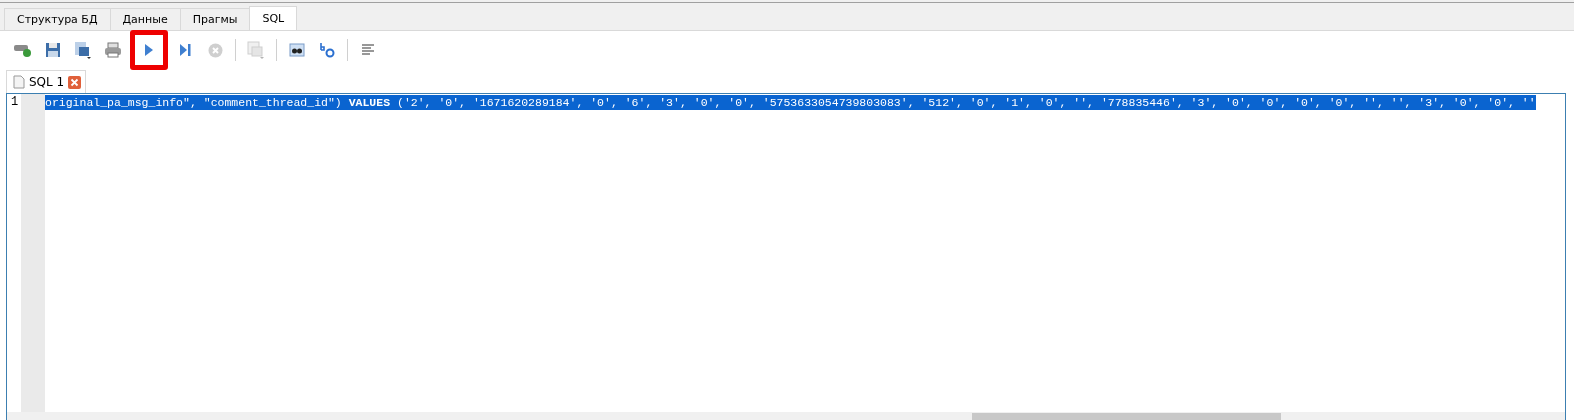 Image resolution: width=1574 pixels, height=420 pixels. I want to click on editor-tab-label: SQL 1, so click(47, 82).